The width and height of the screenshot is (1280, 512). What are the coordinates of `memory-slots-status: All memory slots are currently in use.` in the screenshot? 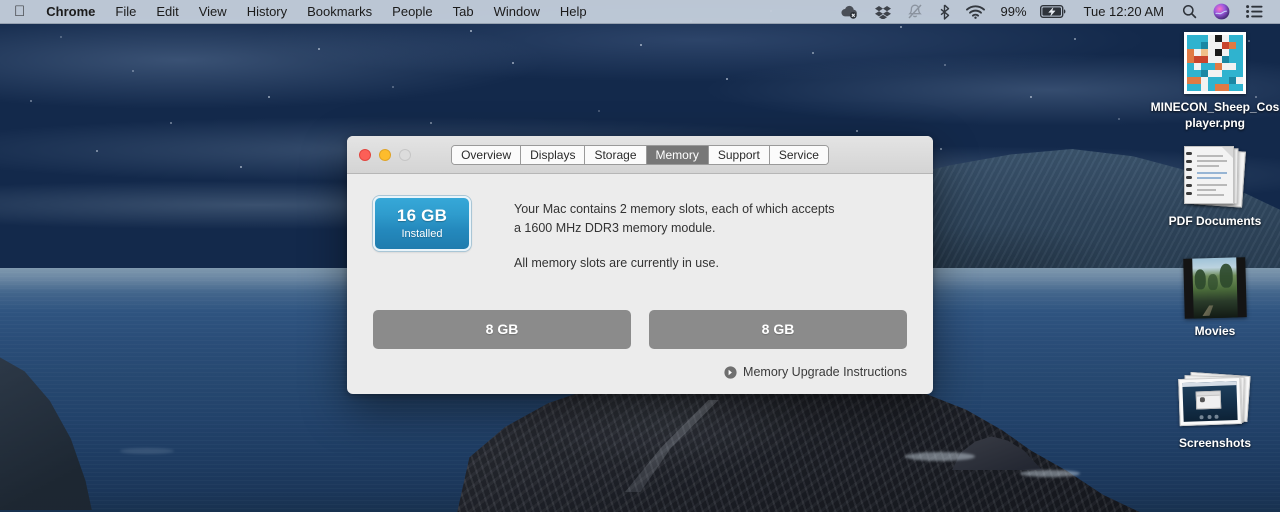 It's located at (616, 263).